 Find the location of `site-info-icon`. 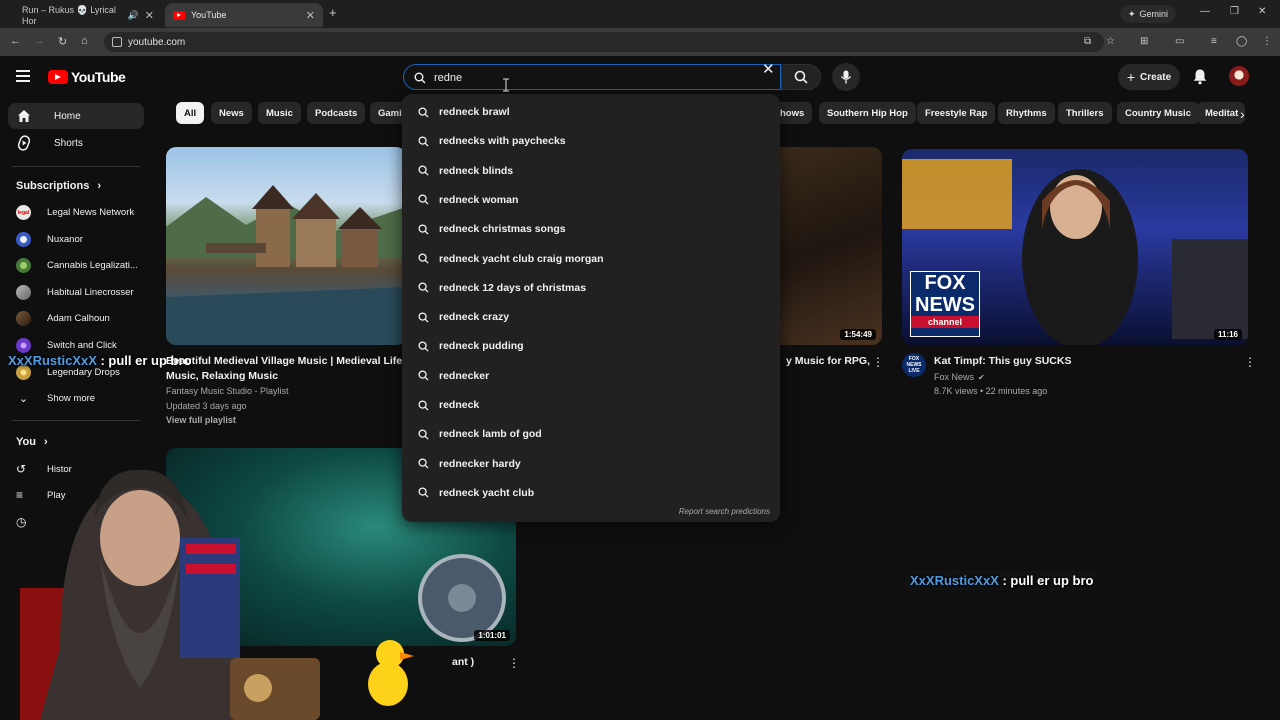

site-info-icon is located at coordinates (117, 42).